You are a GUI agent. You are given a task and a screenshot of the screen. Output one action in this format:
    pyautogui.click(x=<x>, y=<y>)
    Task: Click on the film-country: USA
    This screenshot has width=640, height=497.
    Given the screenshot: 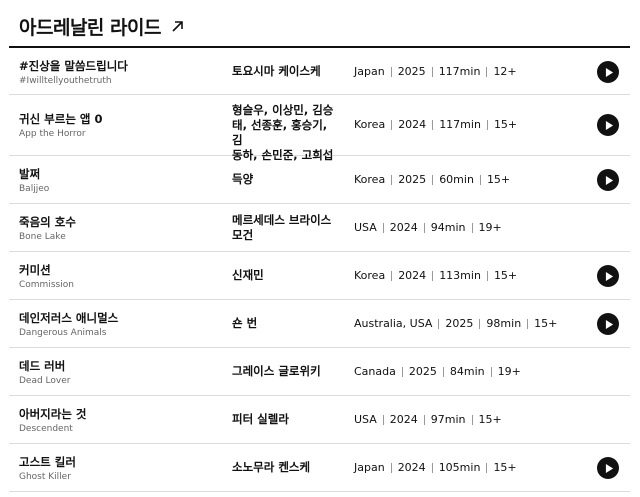 What is the action you would take?
    pyautogui.click(x=365, y=419)
    